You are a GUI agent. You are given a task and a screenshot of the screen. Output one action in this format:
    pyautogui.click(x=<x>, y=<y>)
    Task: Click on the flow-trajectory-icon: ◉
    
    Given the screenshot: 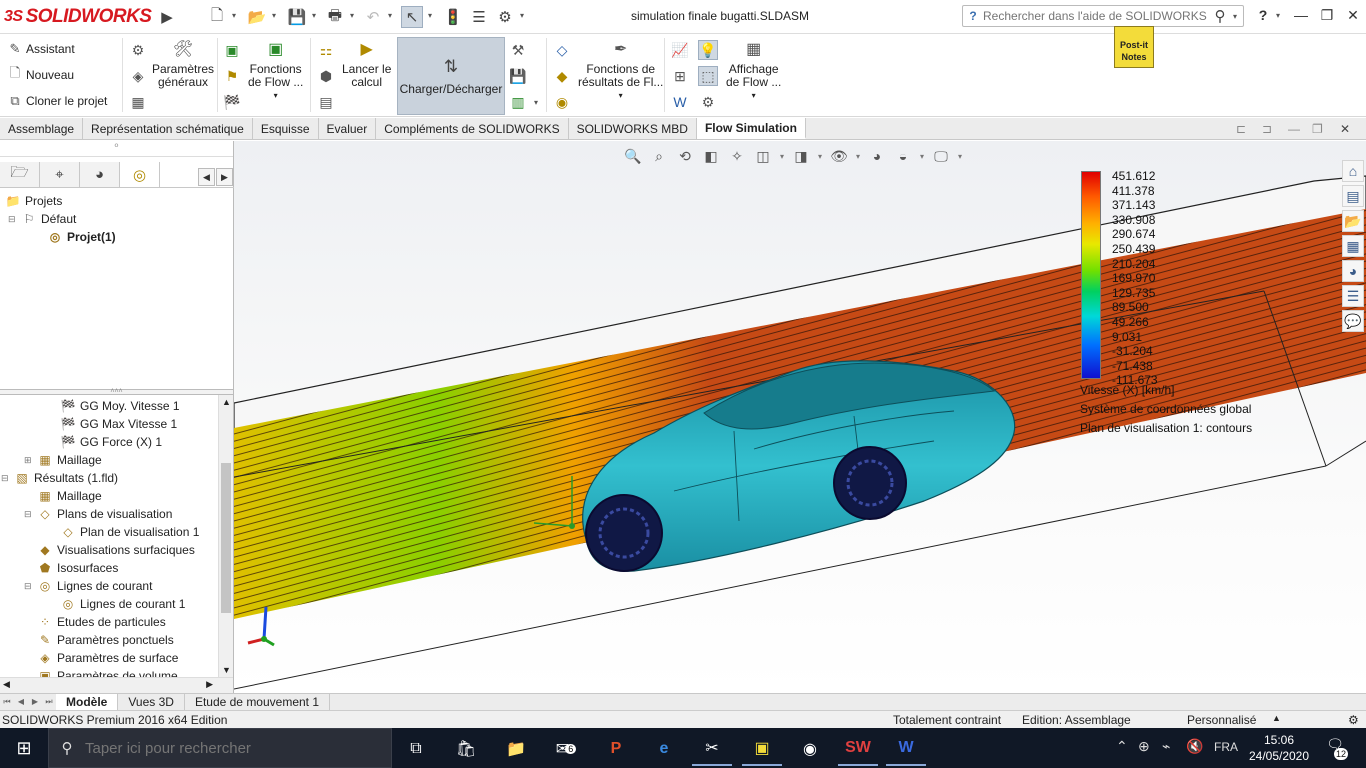 What is the action you would take?
    pyautogui.click(x=562, y=102)
    